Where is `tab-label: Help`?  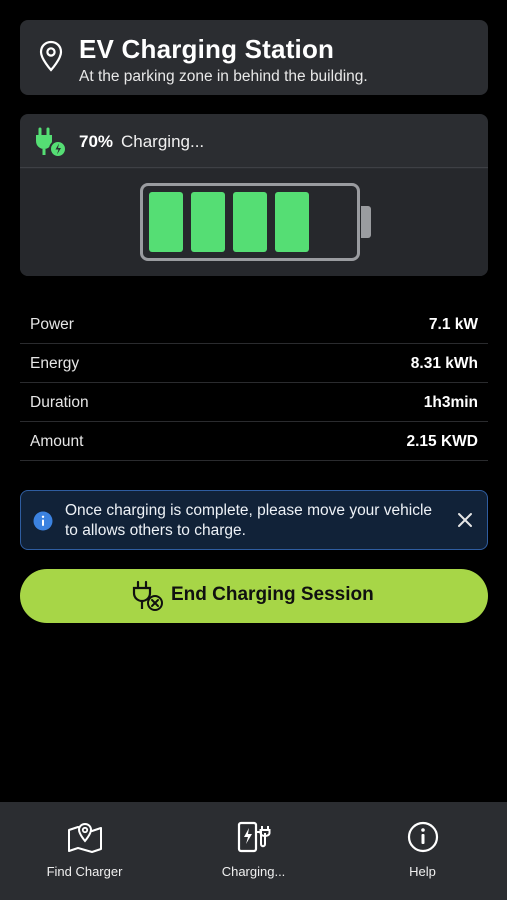
tab-label: Help is located at coordinates (422, 871).